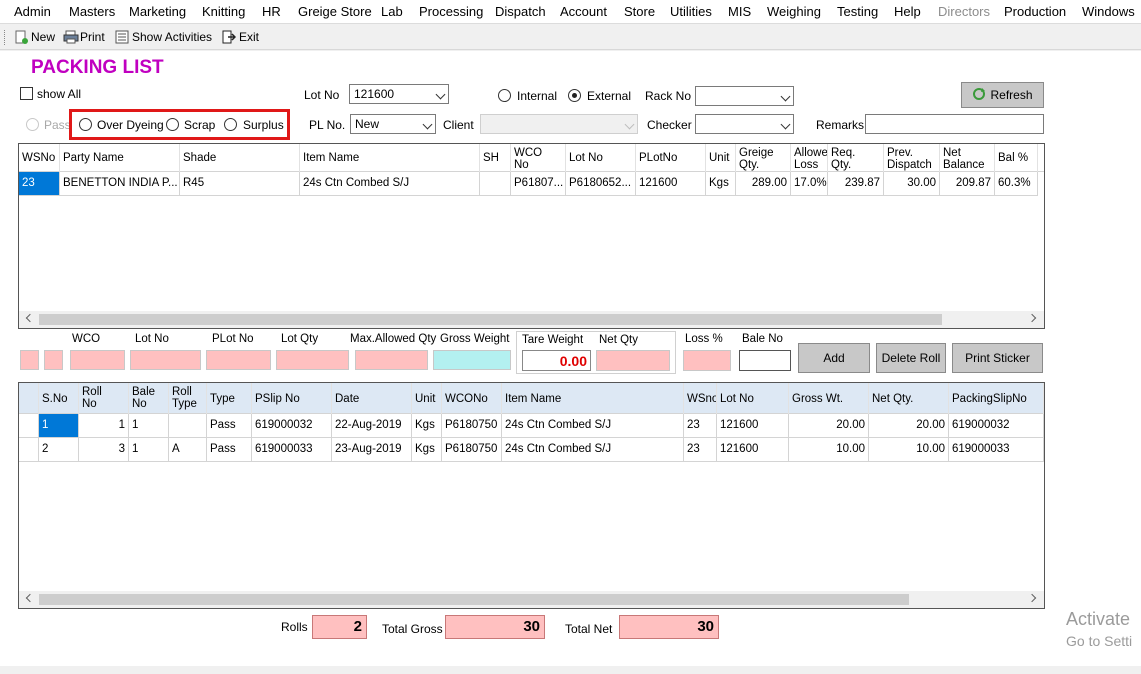 This screenshot has height=674, width=1141. What do you see at coordinates (556, 360) in the screenshot?
I see `tare-weight-input: 0.00` at bounding box center [556, 360].